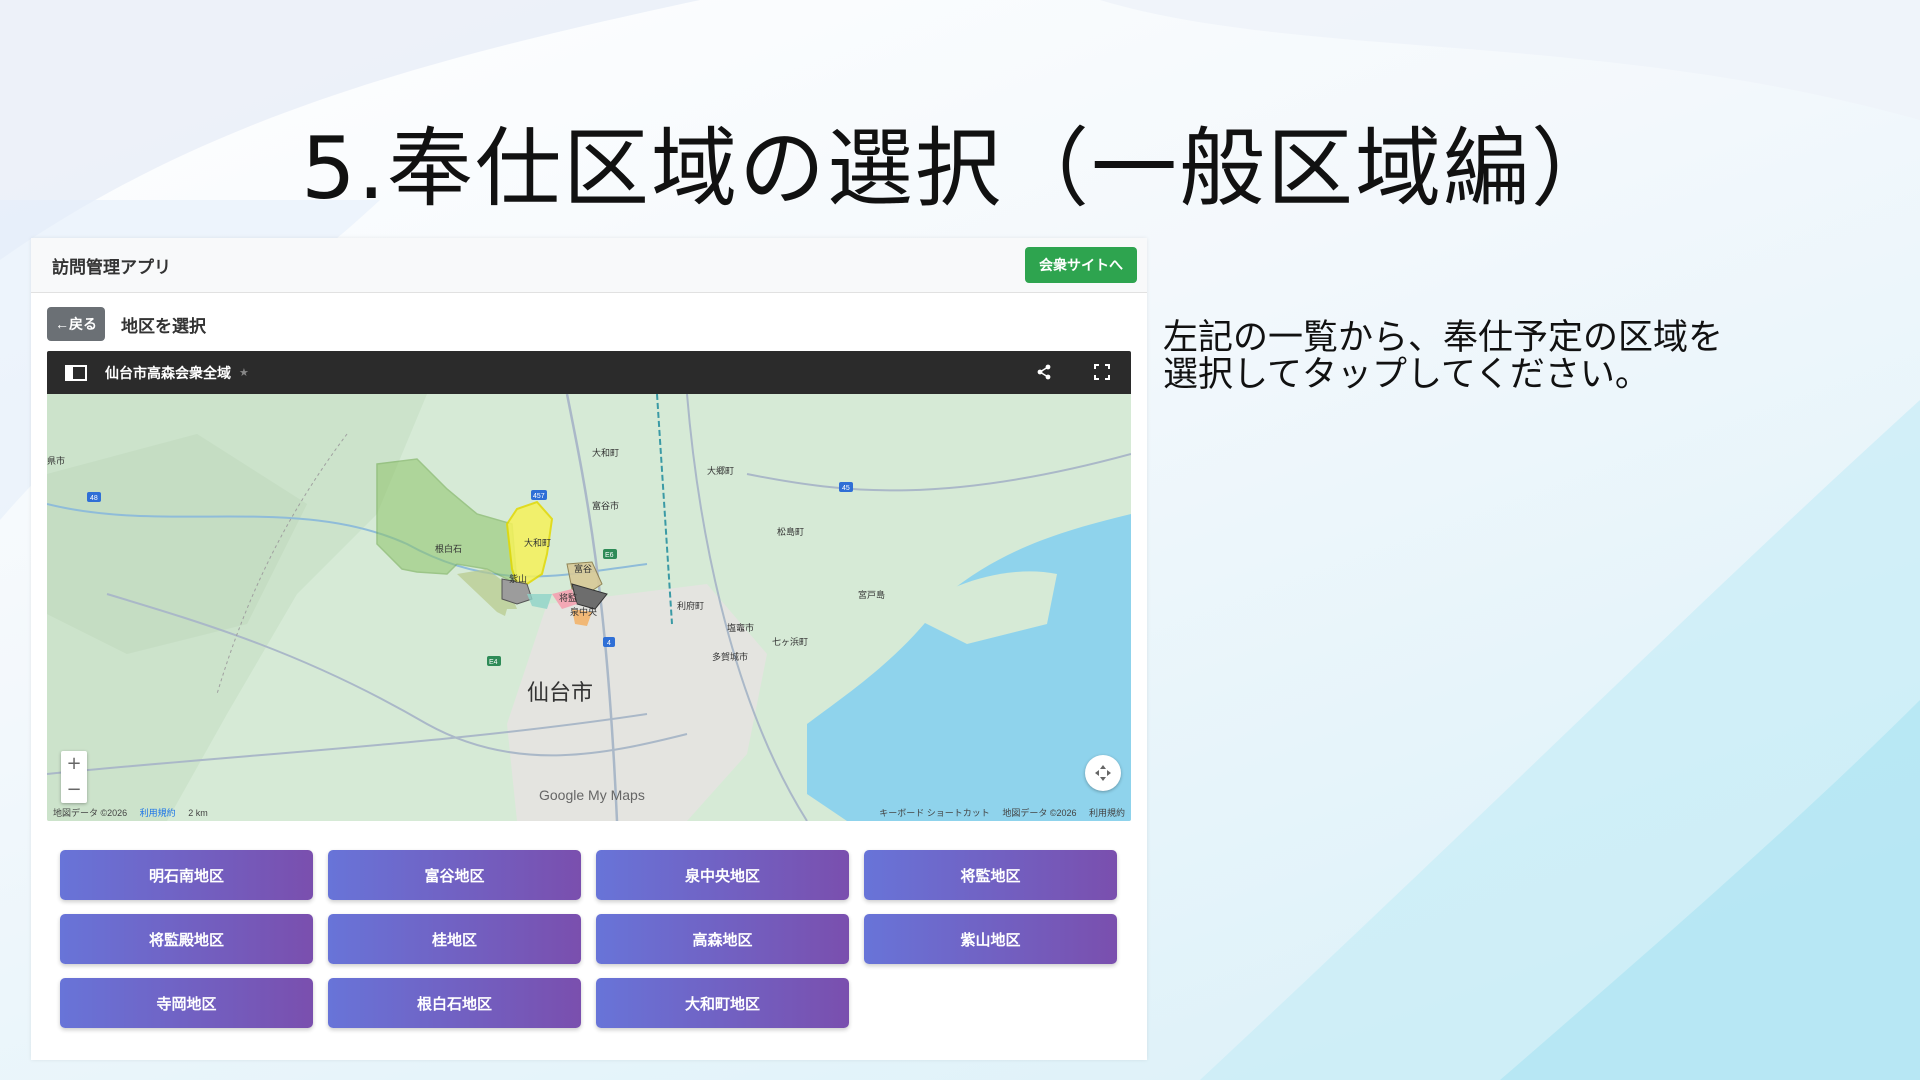  I want to click on svg-text: 4, so click(609, 643).